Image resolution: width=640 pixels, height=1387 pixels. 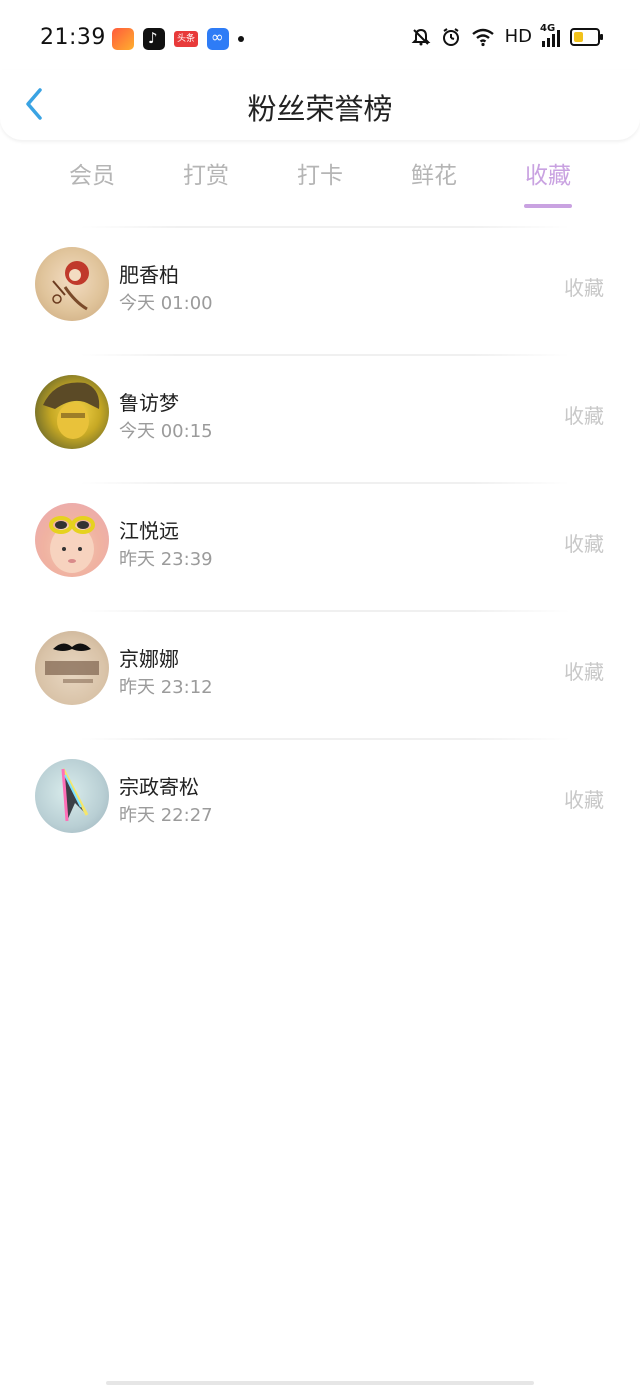 I want to click on list-item: 江悦远 昨天 23:39 收藏, so click(x=320, y=548).